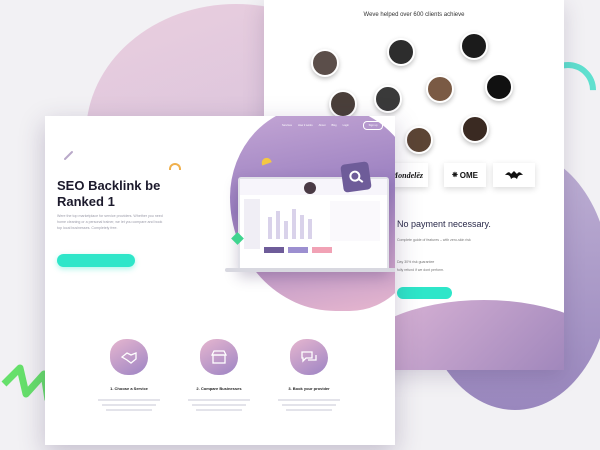 The image size is (600, 450). I want to click on dashboard-panel, so click(355, 221).